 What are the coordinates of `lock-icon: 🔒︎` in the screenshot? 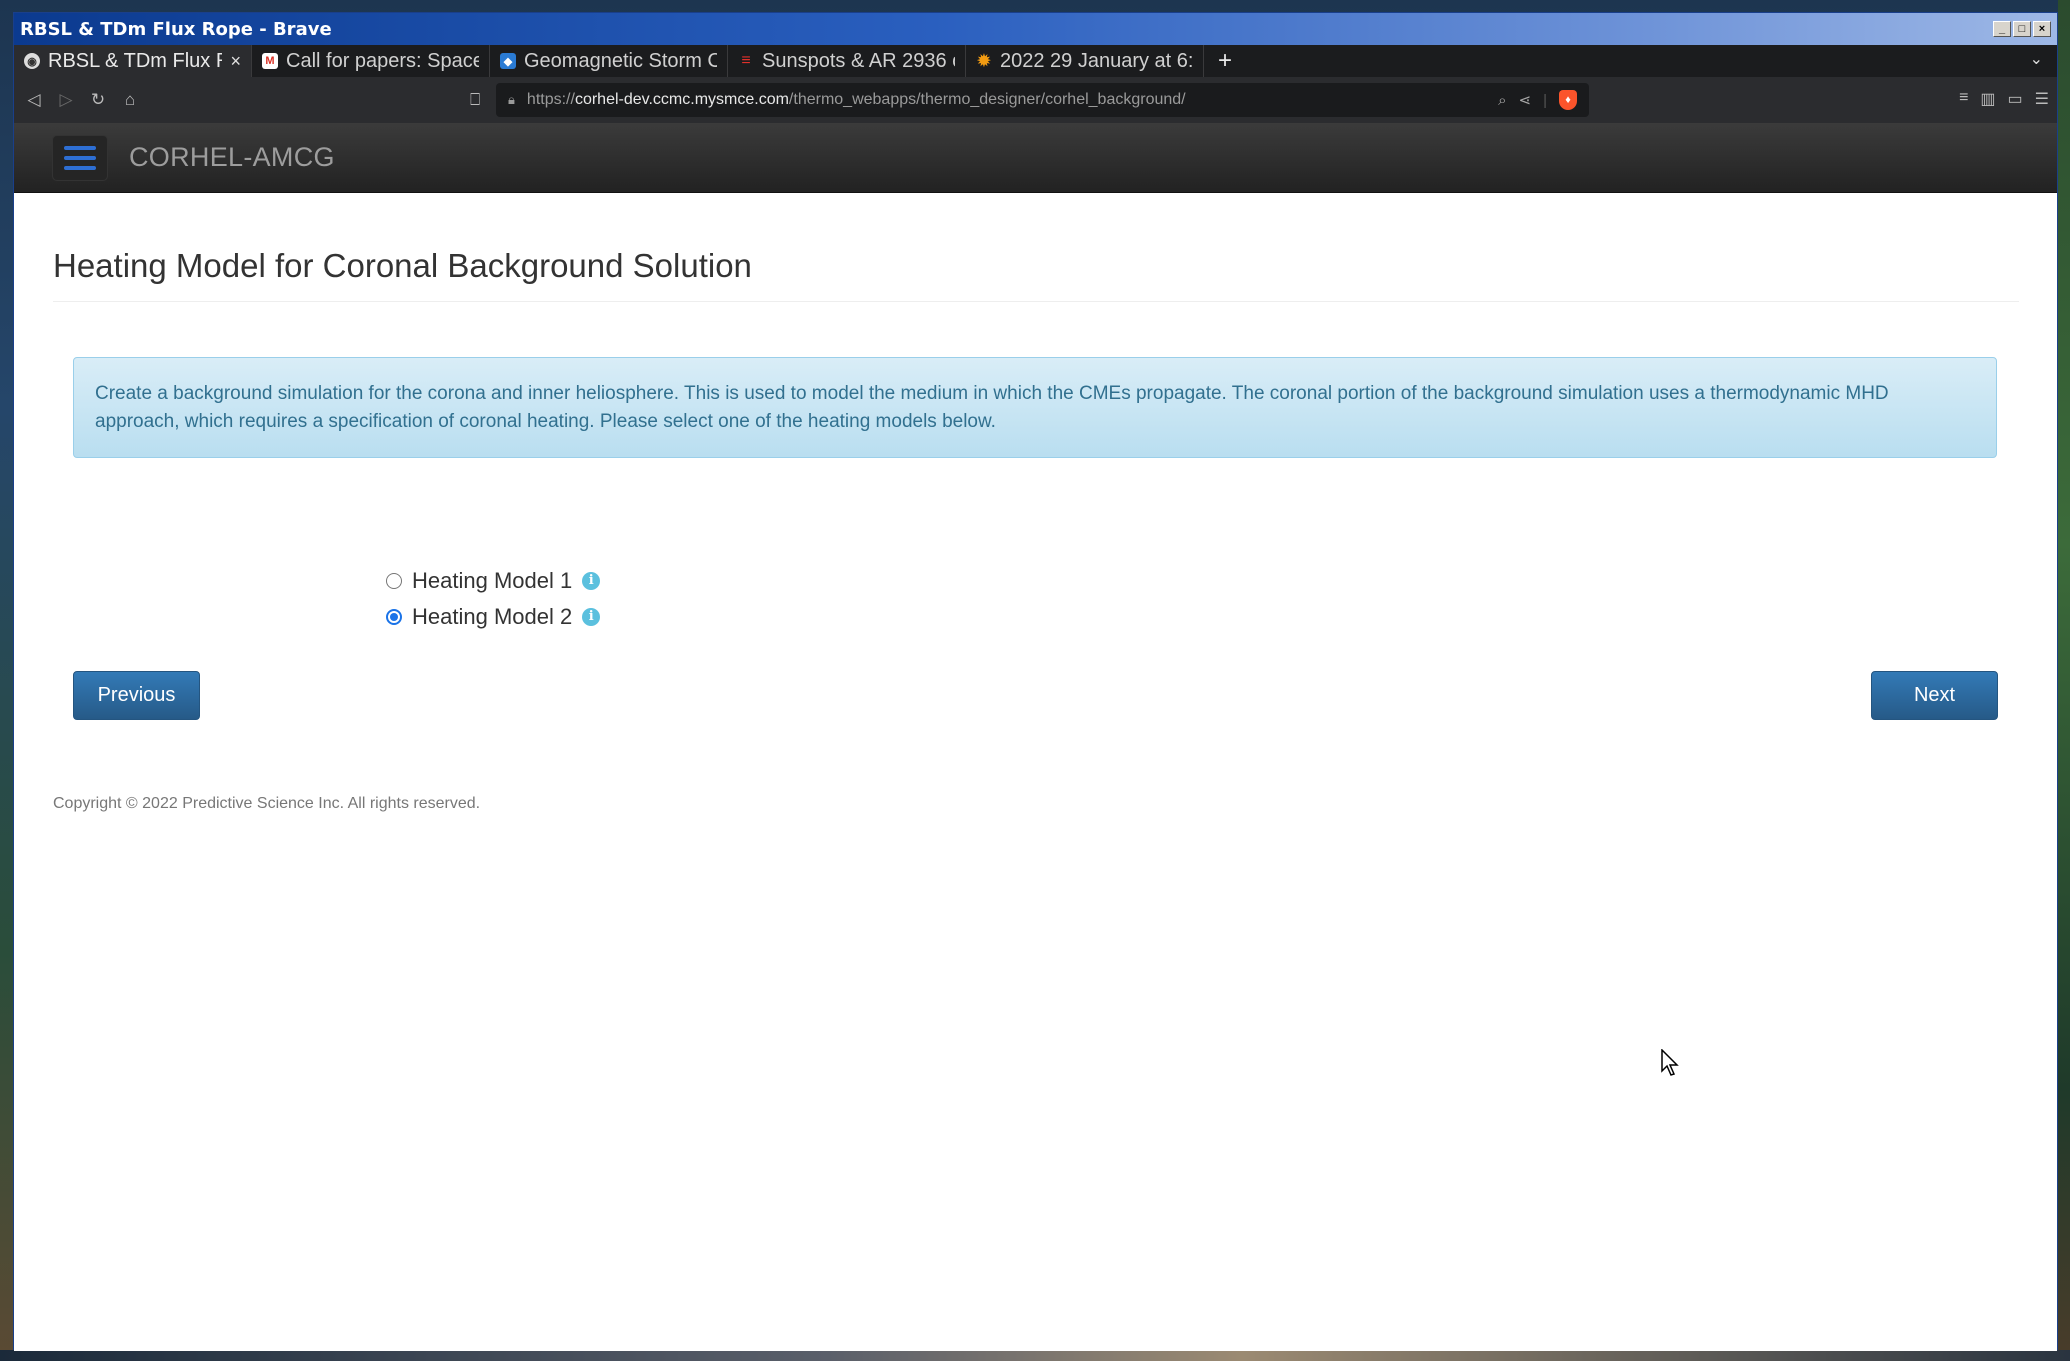 It's located at (511, 99).